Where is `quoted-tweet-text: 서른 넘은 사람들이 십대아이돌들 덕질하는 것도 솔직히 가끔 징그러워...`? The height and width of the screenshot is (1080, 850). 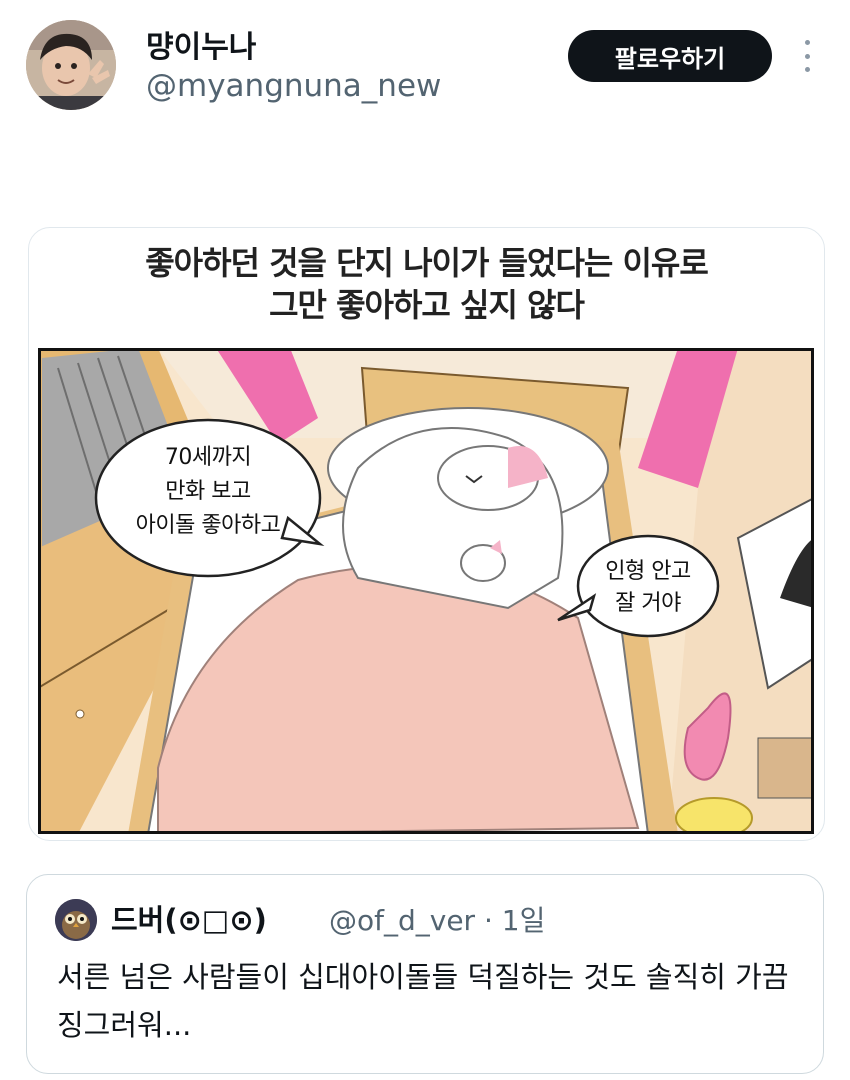
quoted-tweet-text: 서른 넘은 사람들이 십대아이돌들 덕질하는 것도 솔직히 가끔 징그러워... is located at coordinates (423, 1001).